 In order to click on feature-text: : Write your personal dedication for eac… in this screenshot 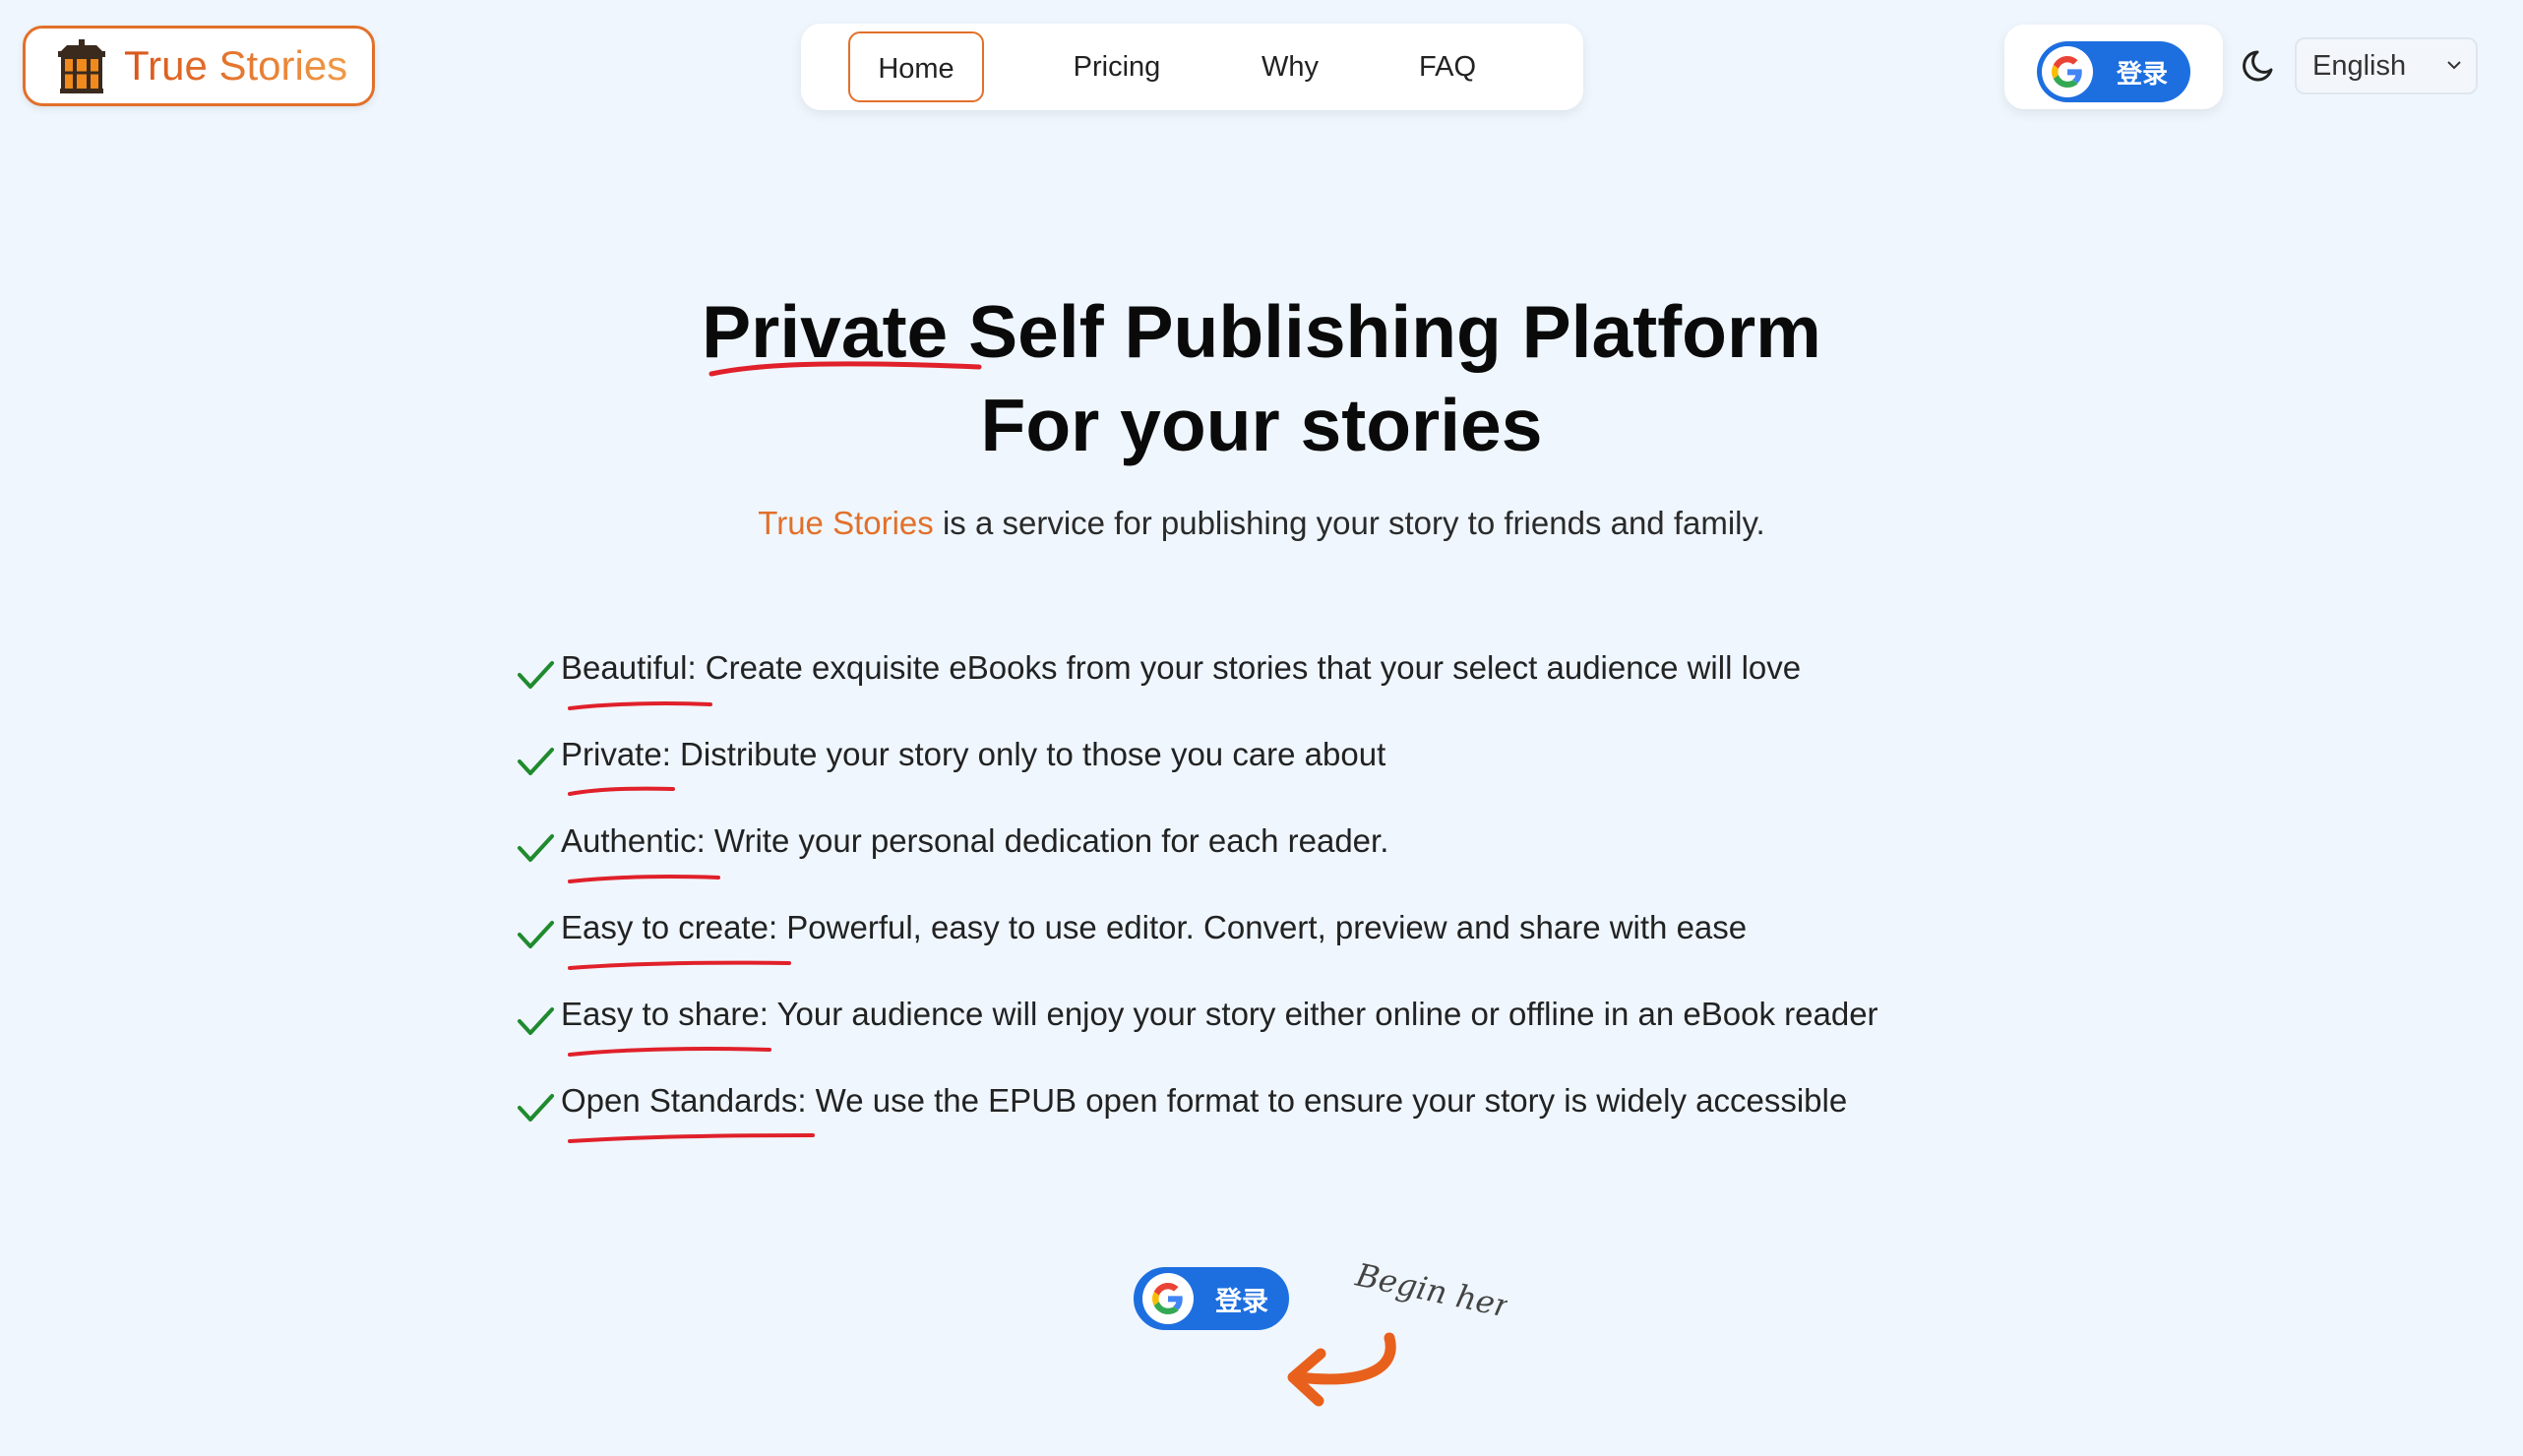, I will do `click(1042, 840)`.